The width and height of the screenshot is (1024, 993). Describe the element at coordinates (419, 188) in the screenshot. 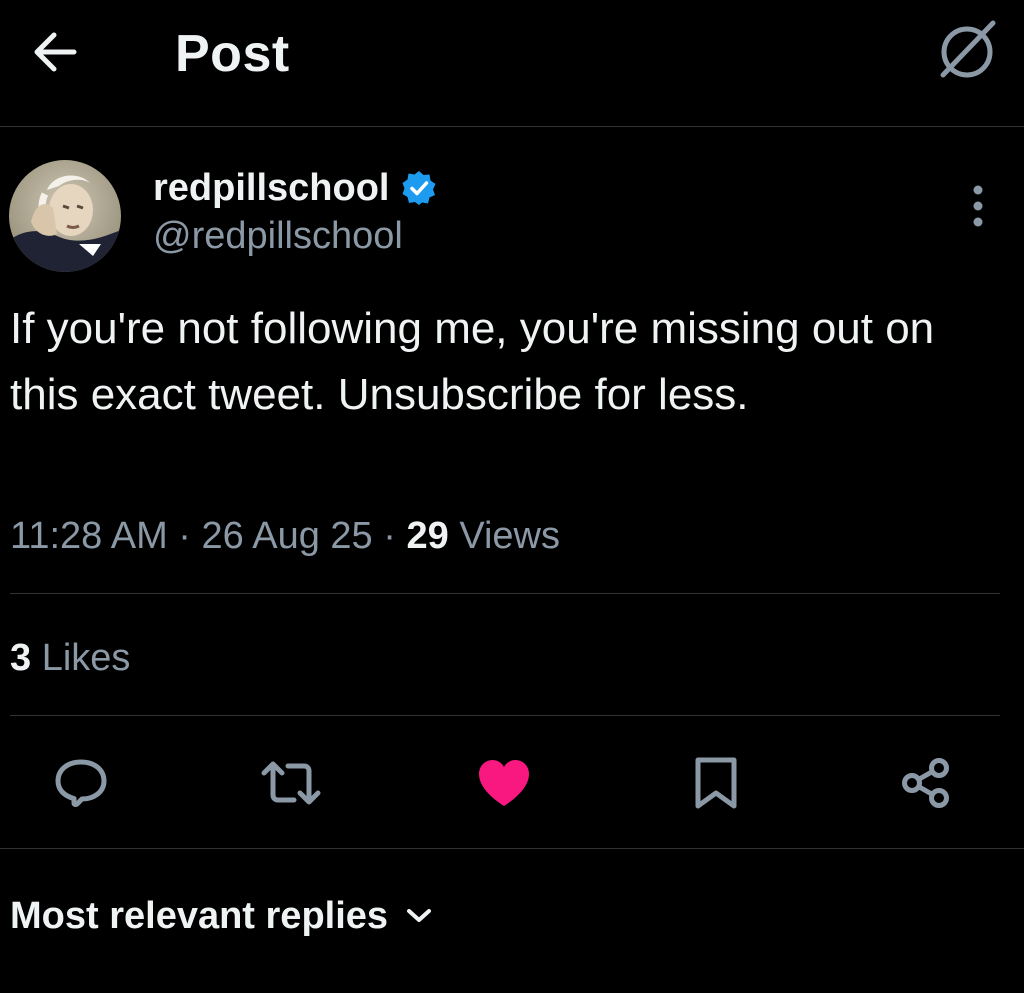

I see `verified-badge-icon` at that location.